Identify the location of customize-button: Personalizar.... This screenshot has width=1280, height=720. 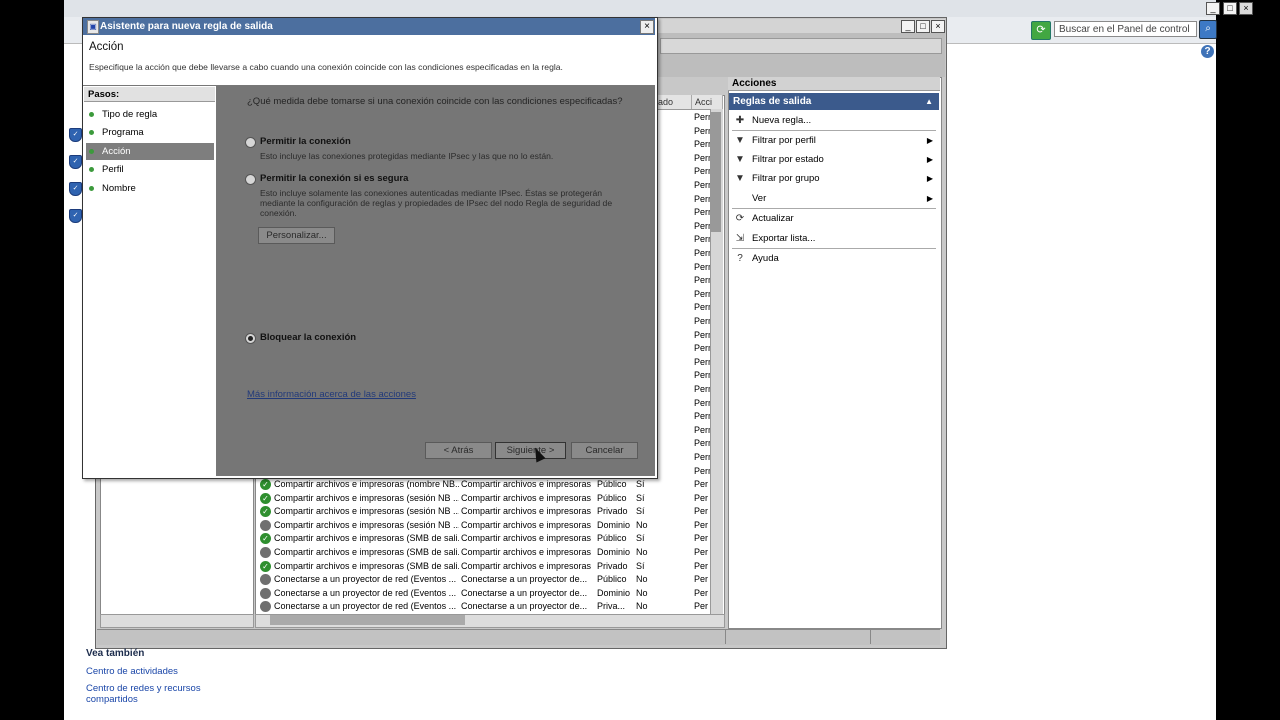
(296, 235).